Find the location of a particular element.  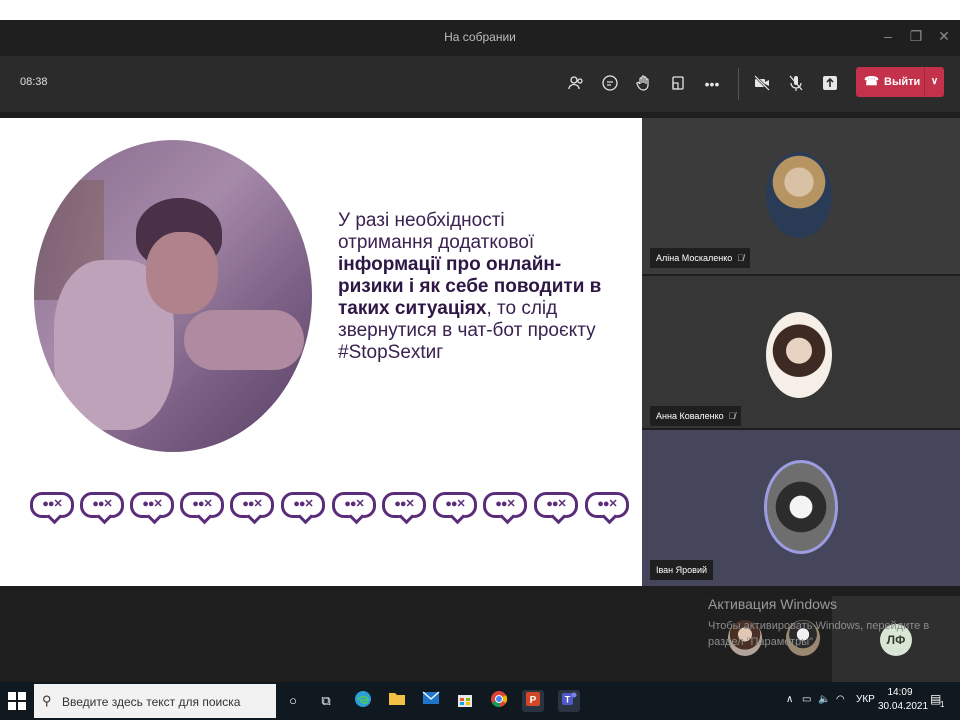

slide-hashtag: #StopSextиг is located at coordinates (391, 352).